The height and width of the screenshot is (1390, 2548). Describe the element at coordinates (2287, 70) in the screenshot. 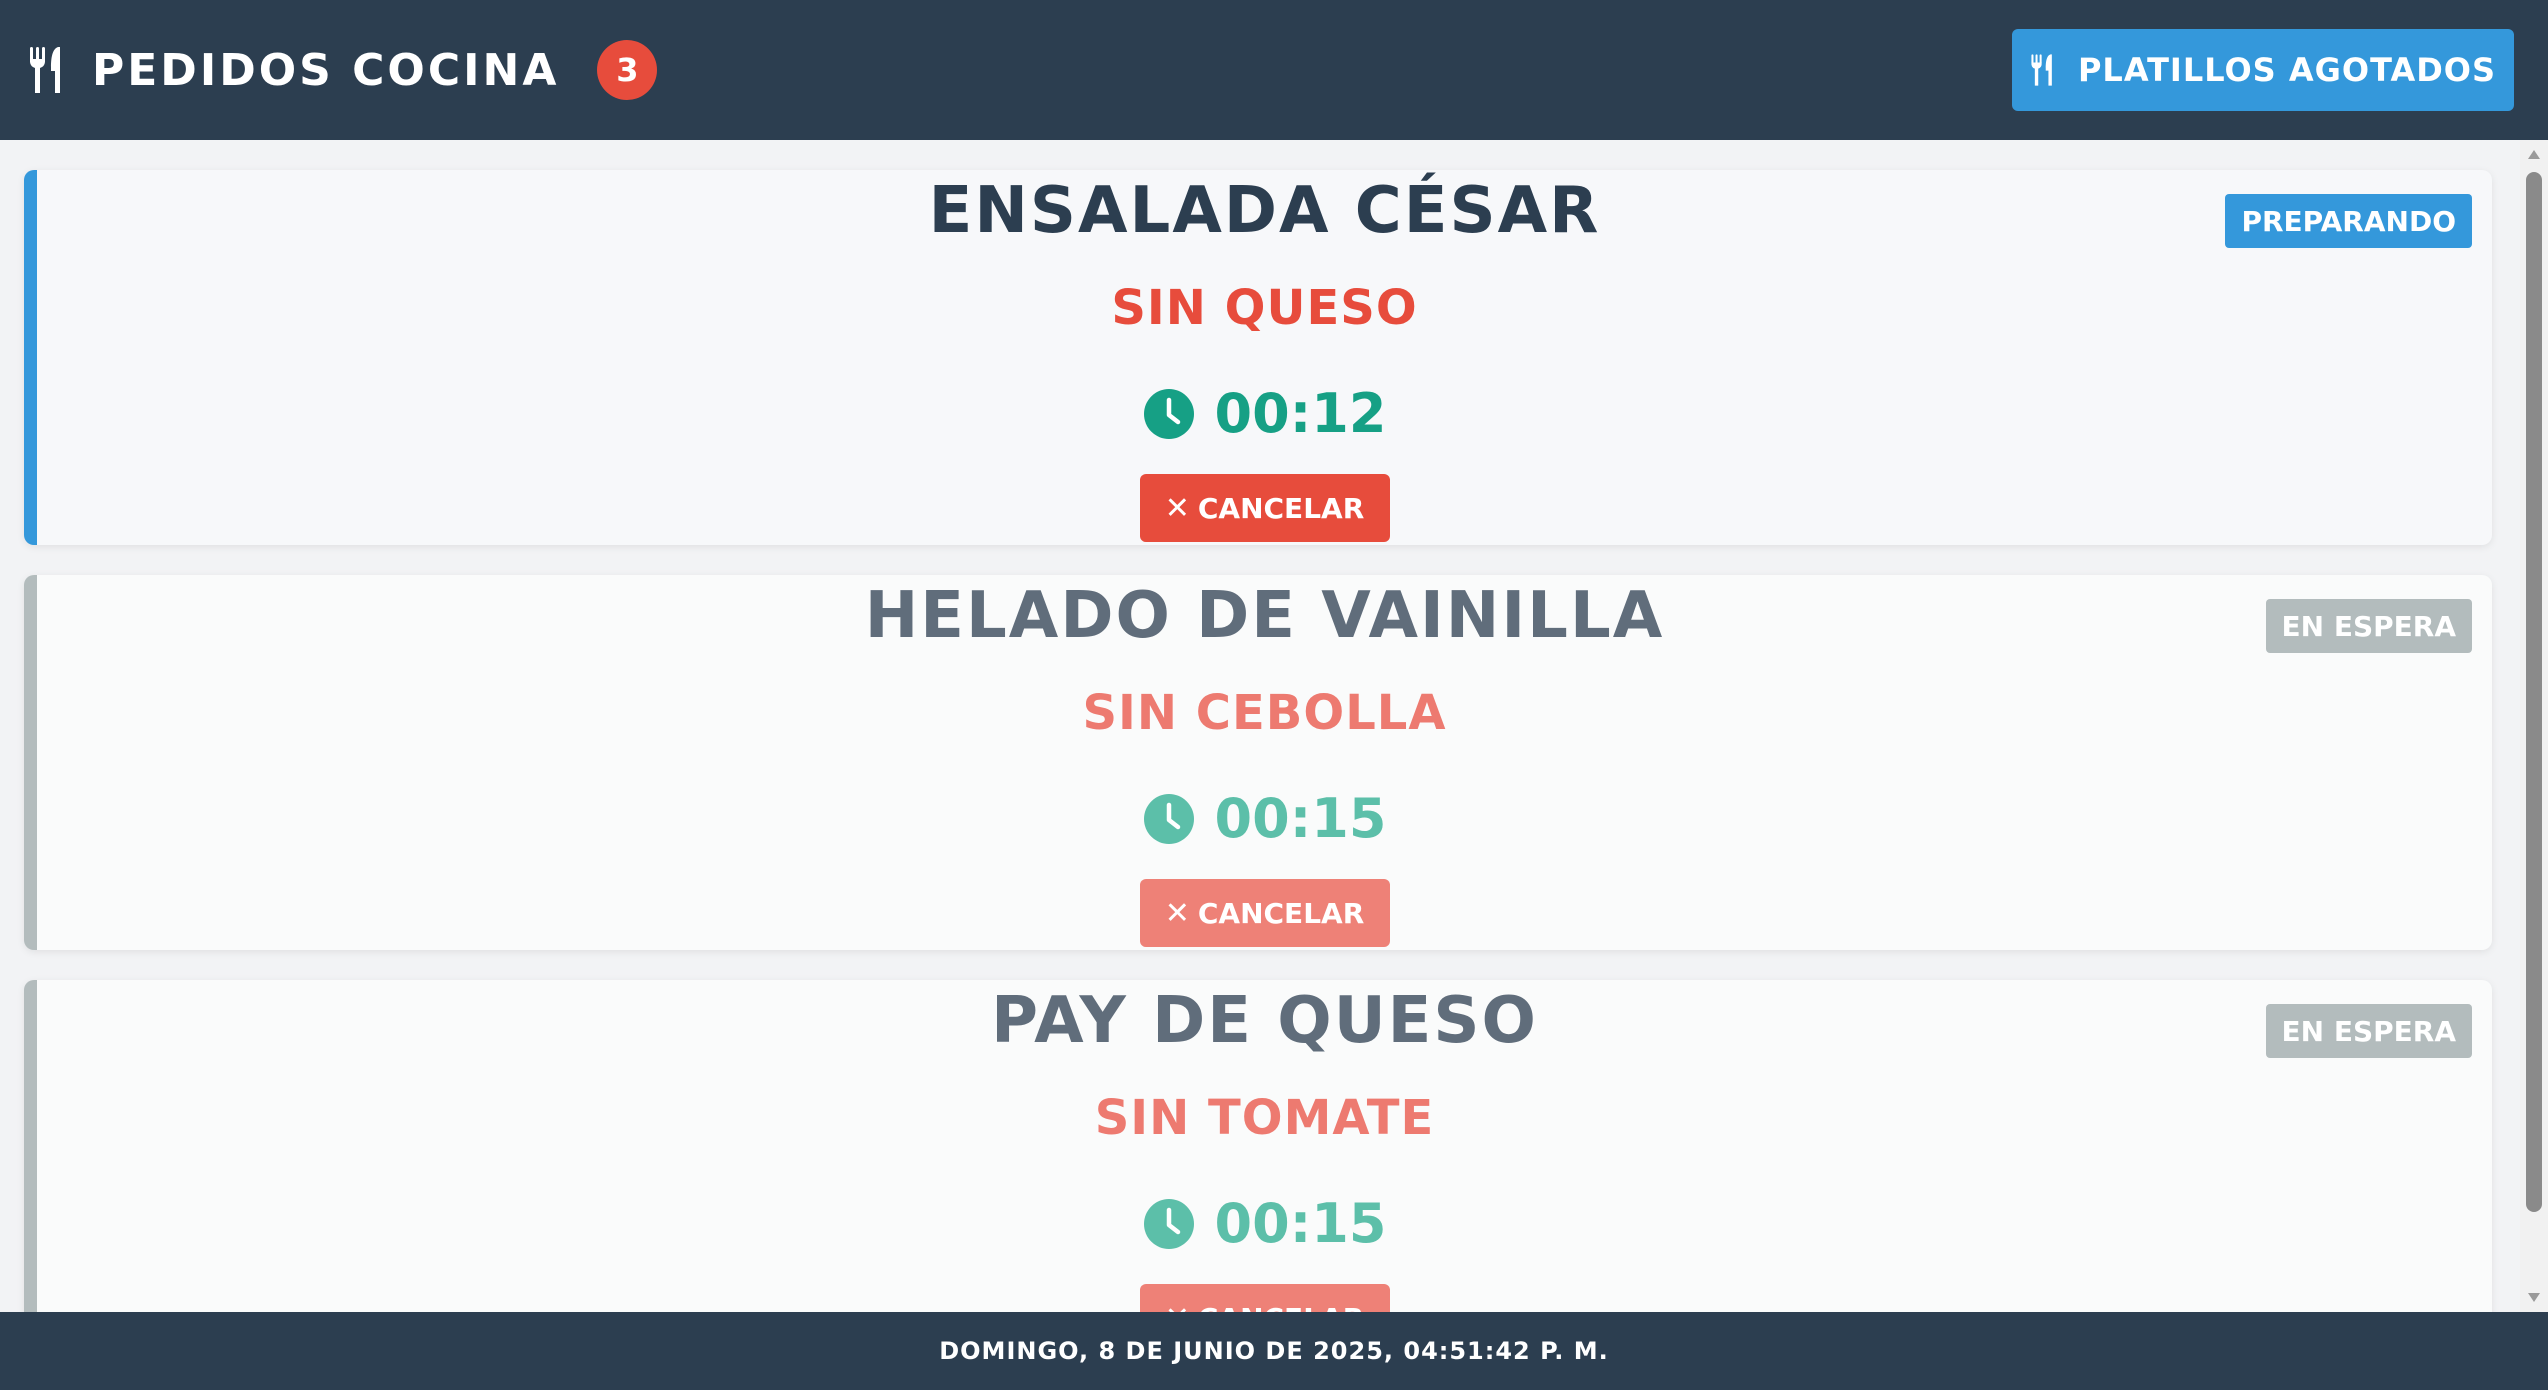

I see `sold-out-button-label: PLATILLOS AGOTADOS` at that location.